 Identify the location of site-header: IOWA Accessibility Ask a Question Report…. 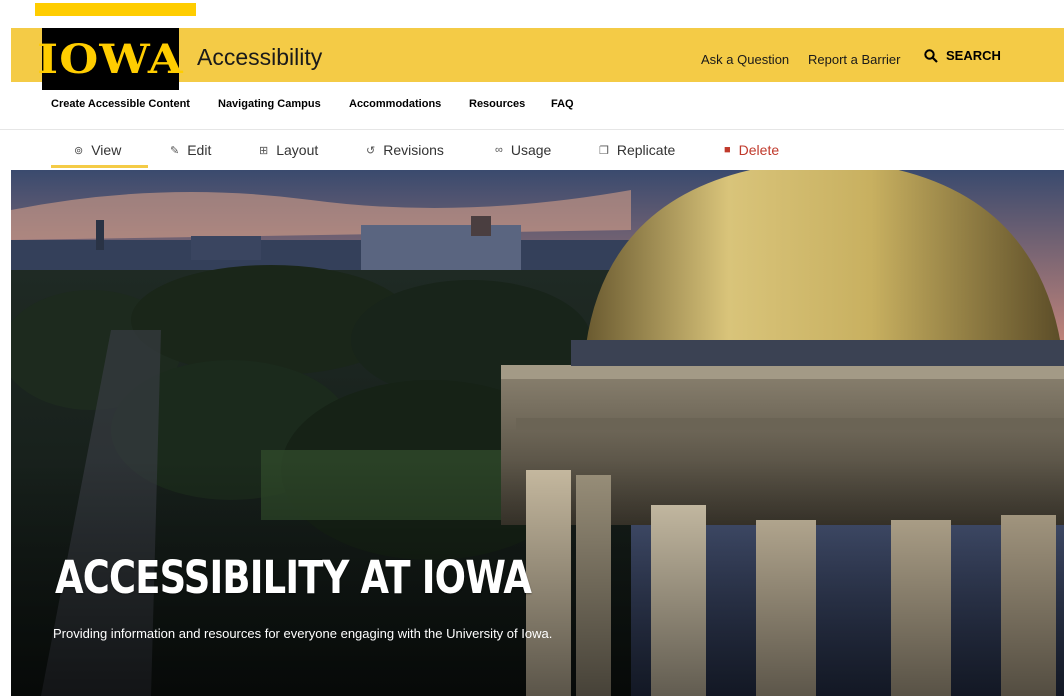
(537, 59).